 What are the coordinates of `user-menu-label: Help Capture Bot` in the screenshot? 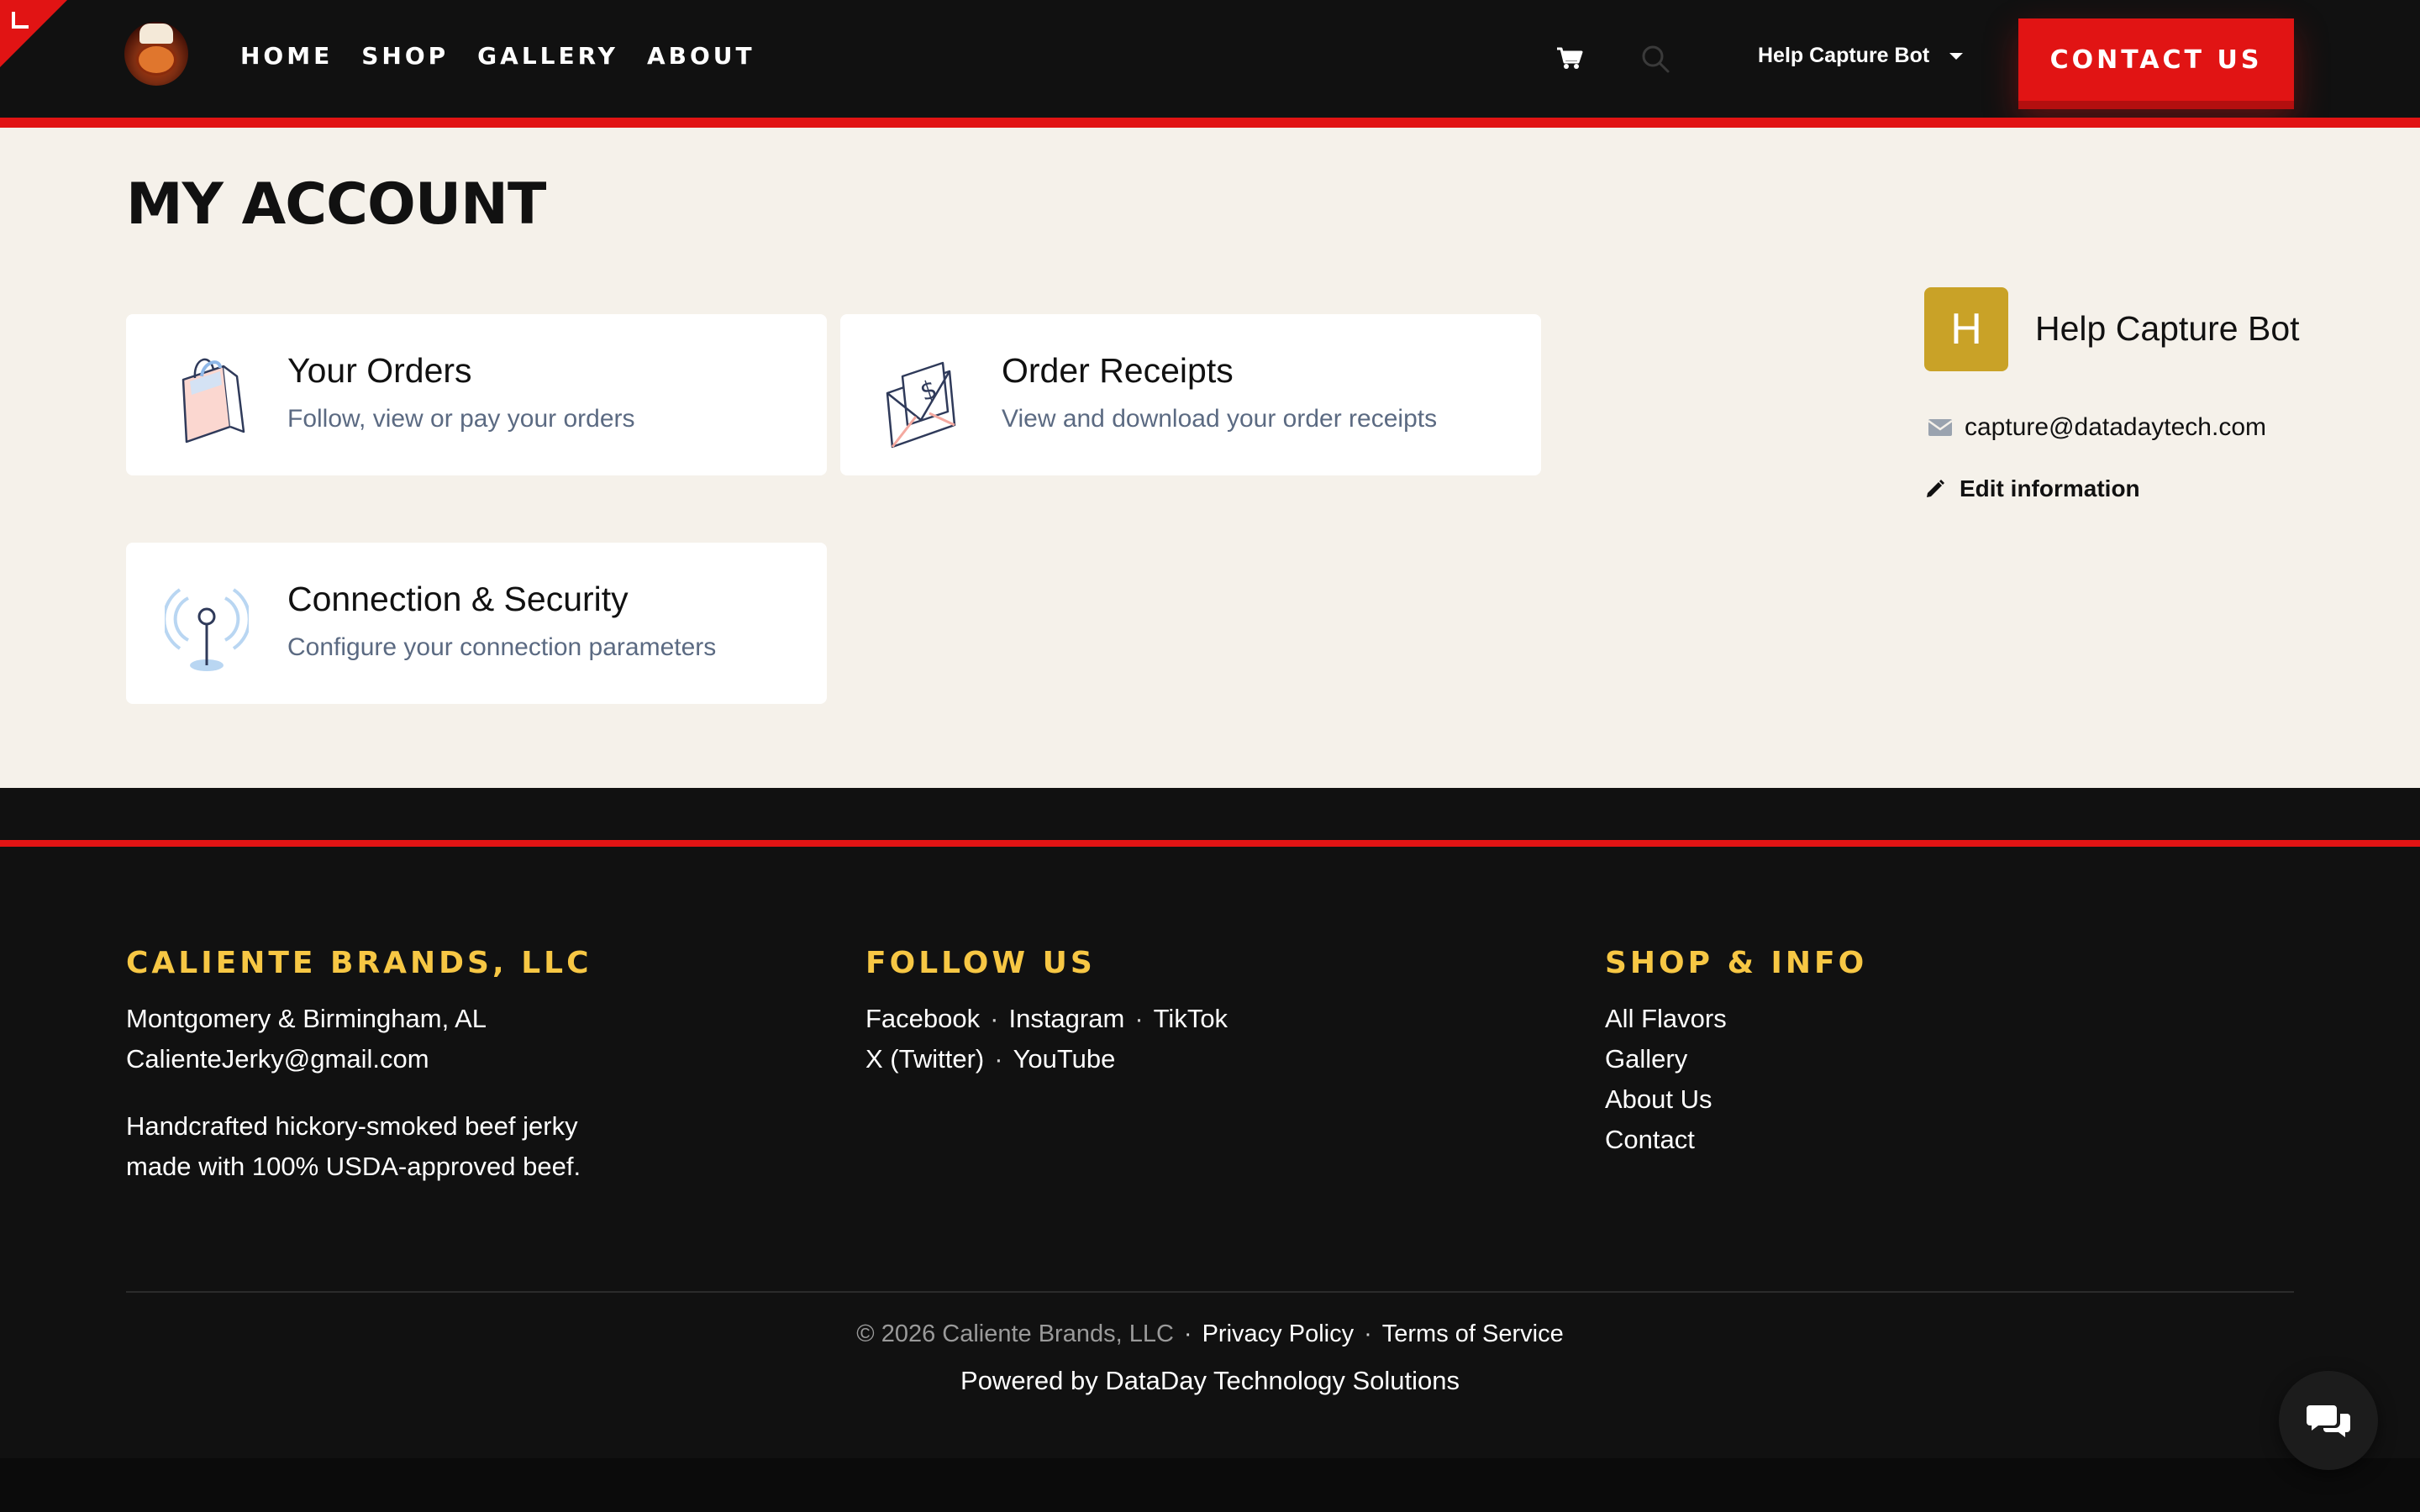 It's located at (1844, 55).